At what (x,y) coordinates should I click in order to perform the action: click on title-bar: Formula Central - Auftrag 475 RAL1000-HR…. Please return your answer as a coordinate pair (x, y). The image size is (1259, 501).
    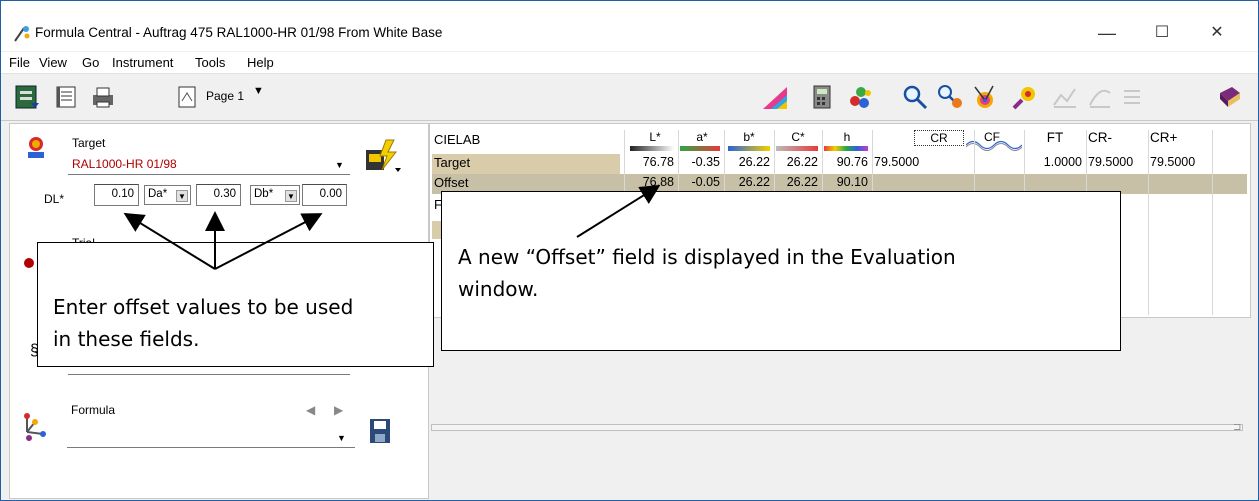
    Looking at the image, I should click on (629, 26).